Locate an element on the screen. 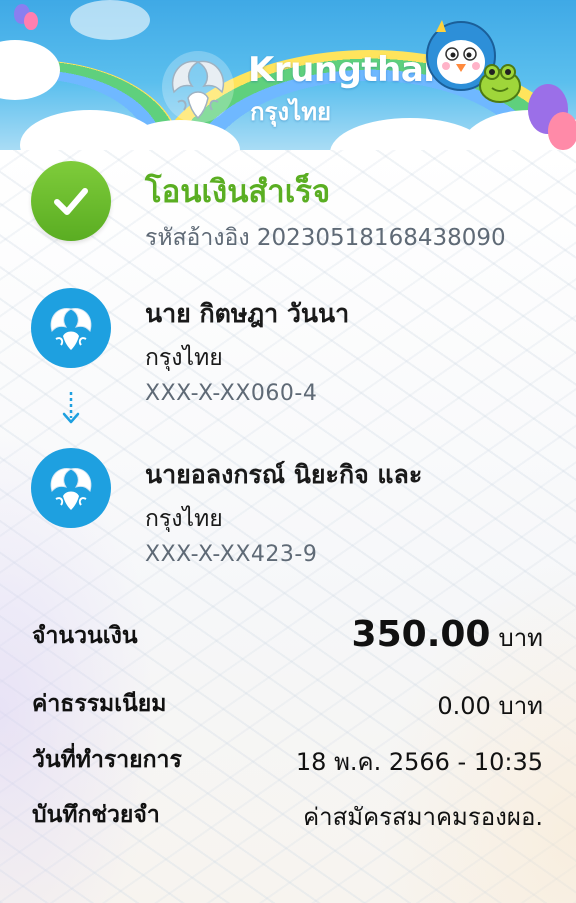 This screenshot has height=903, width=576. transaction-date-value: 18 พ.ค. 2566 - 10:35 is located at coordinates (419, 762).